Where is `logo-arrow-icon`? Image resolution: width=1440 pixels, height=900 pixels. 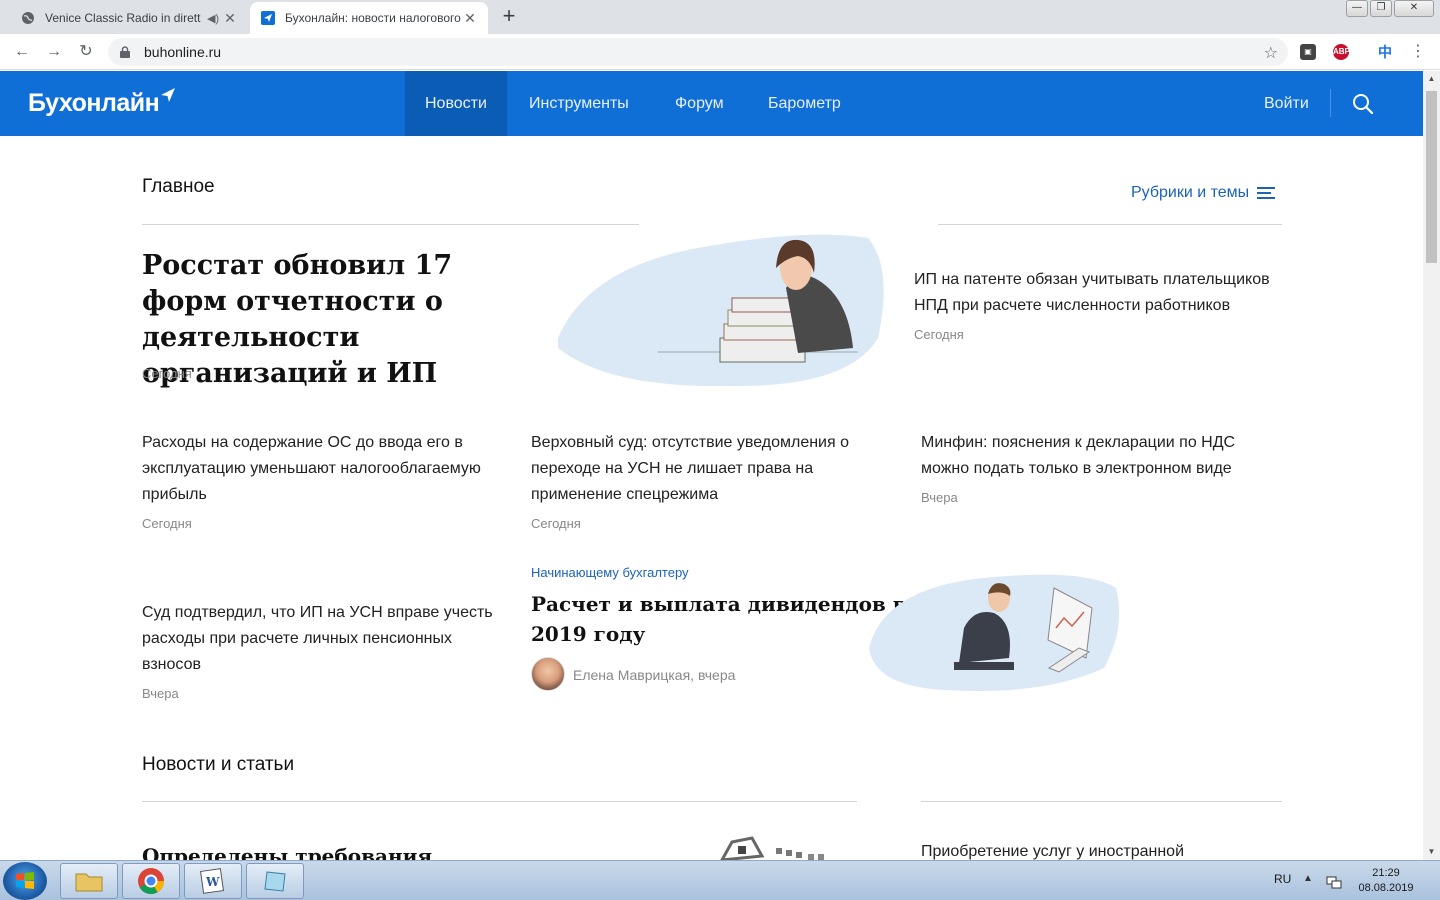 logo-arrow-icon is located at coordinates (168, 95).